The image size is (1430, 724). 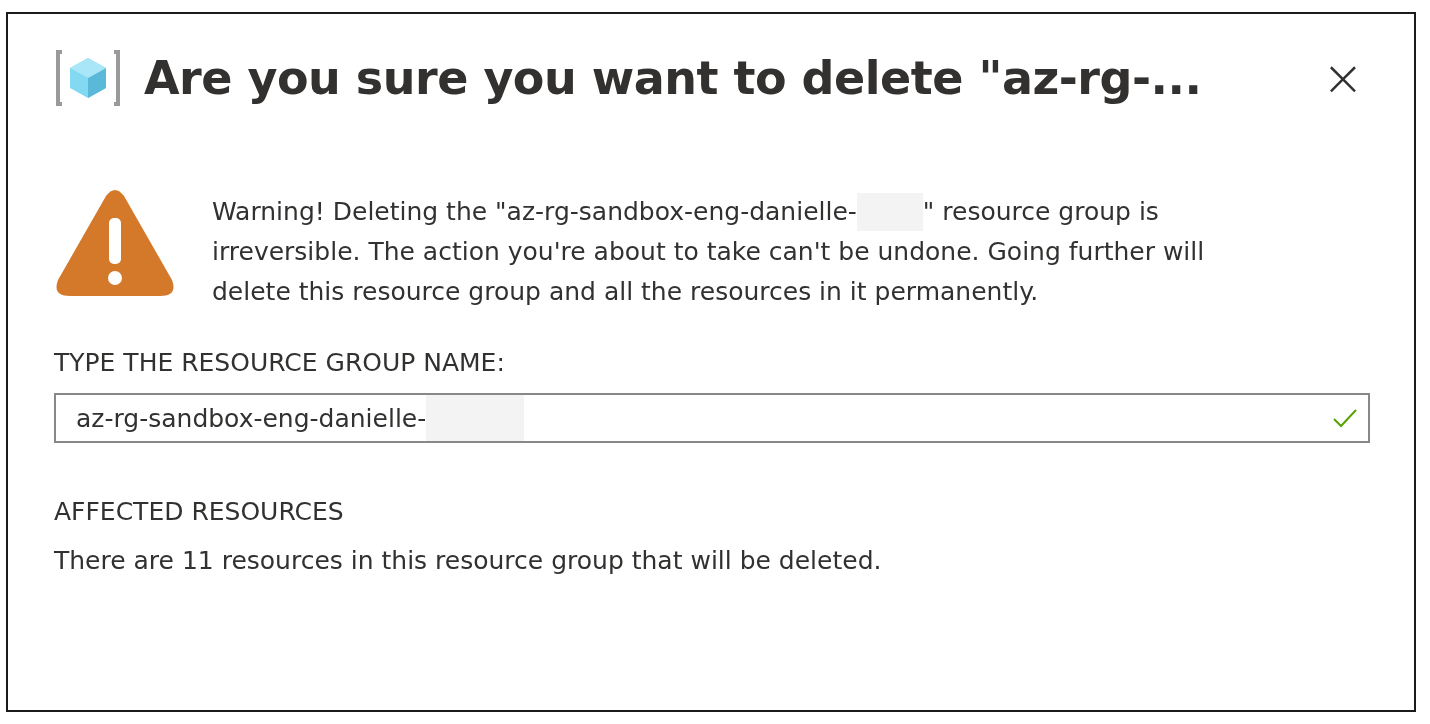 I want to click on warning-icon, so click(x=115, y=243).